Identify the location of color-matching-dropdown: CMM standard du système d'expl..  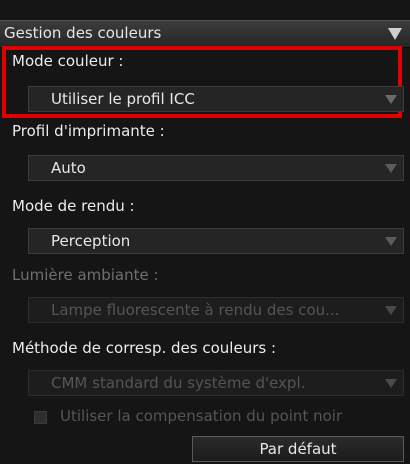
(216, 383).